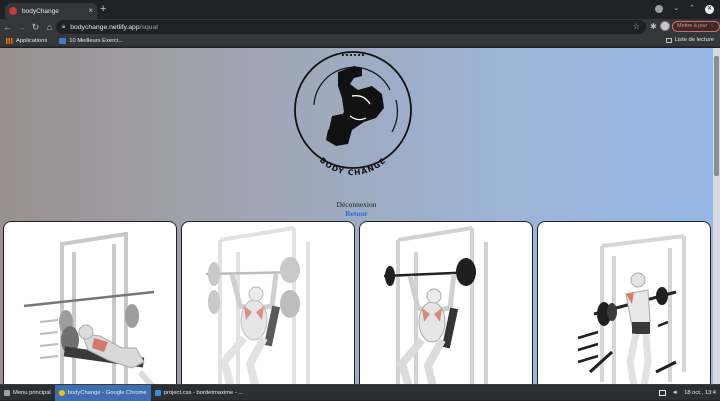  Describe the element at coordinates (692, 9) in the screenshot. I see `restore-icon: ⌃` at that location.